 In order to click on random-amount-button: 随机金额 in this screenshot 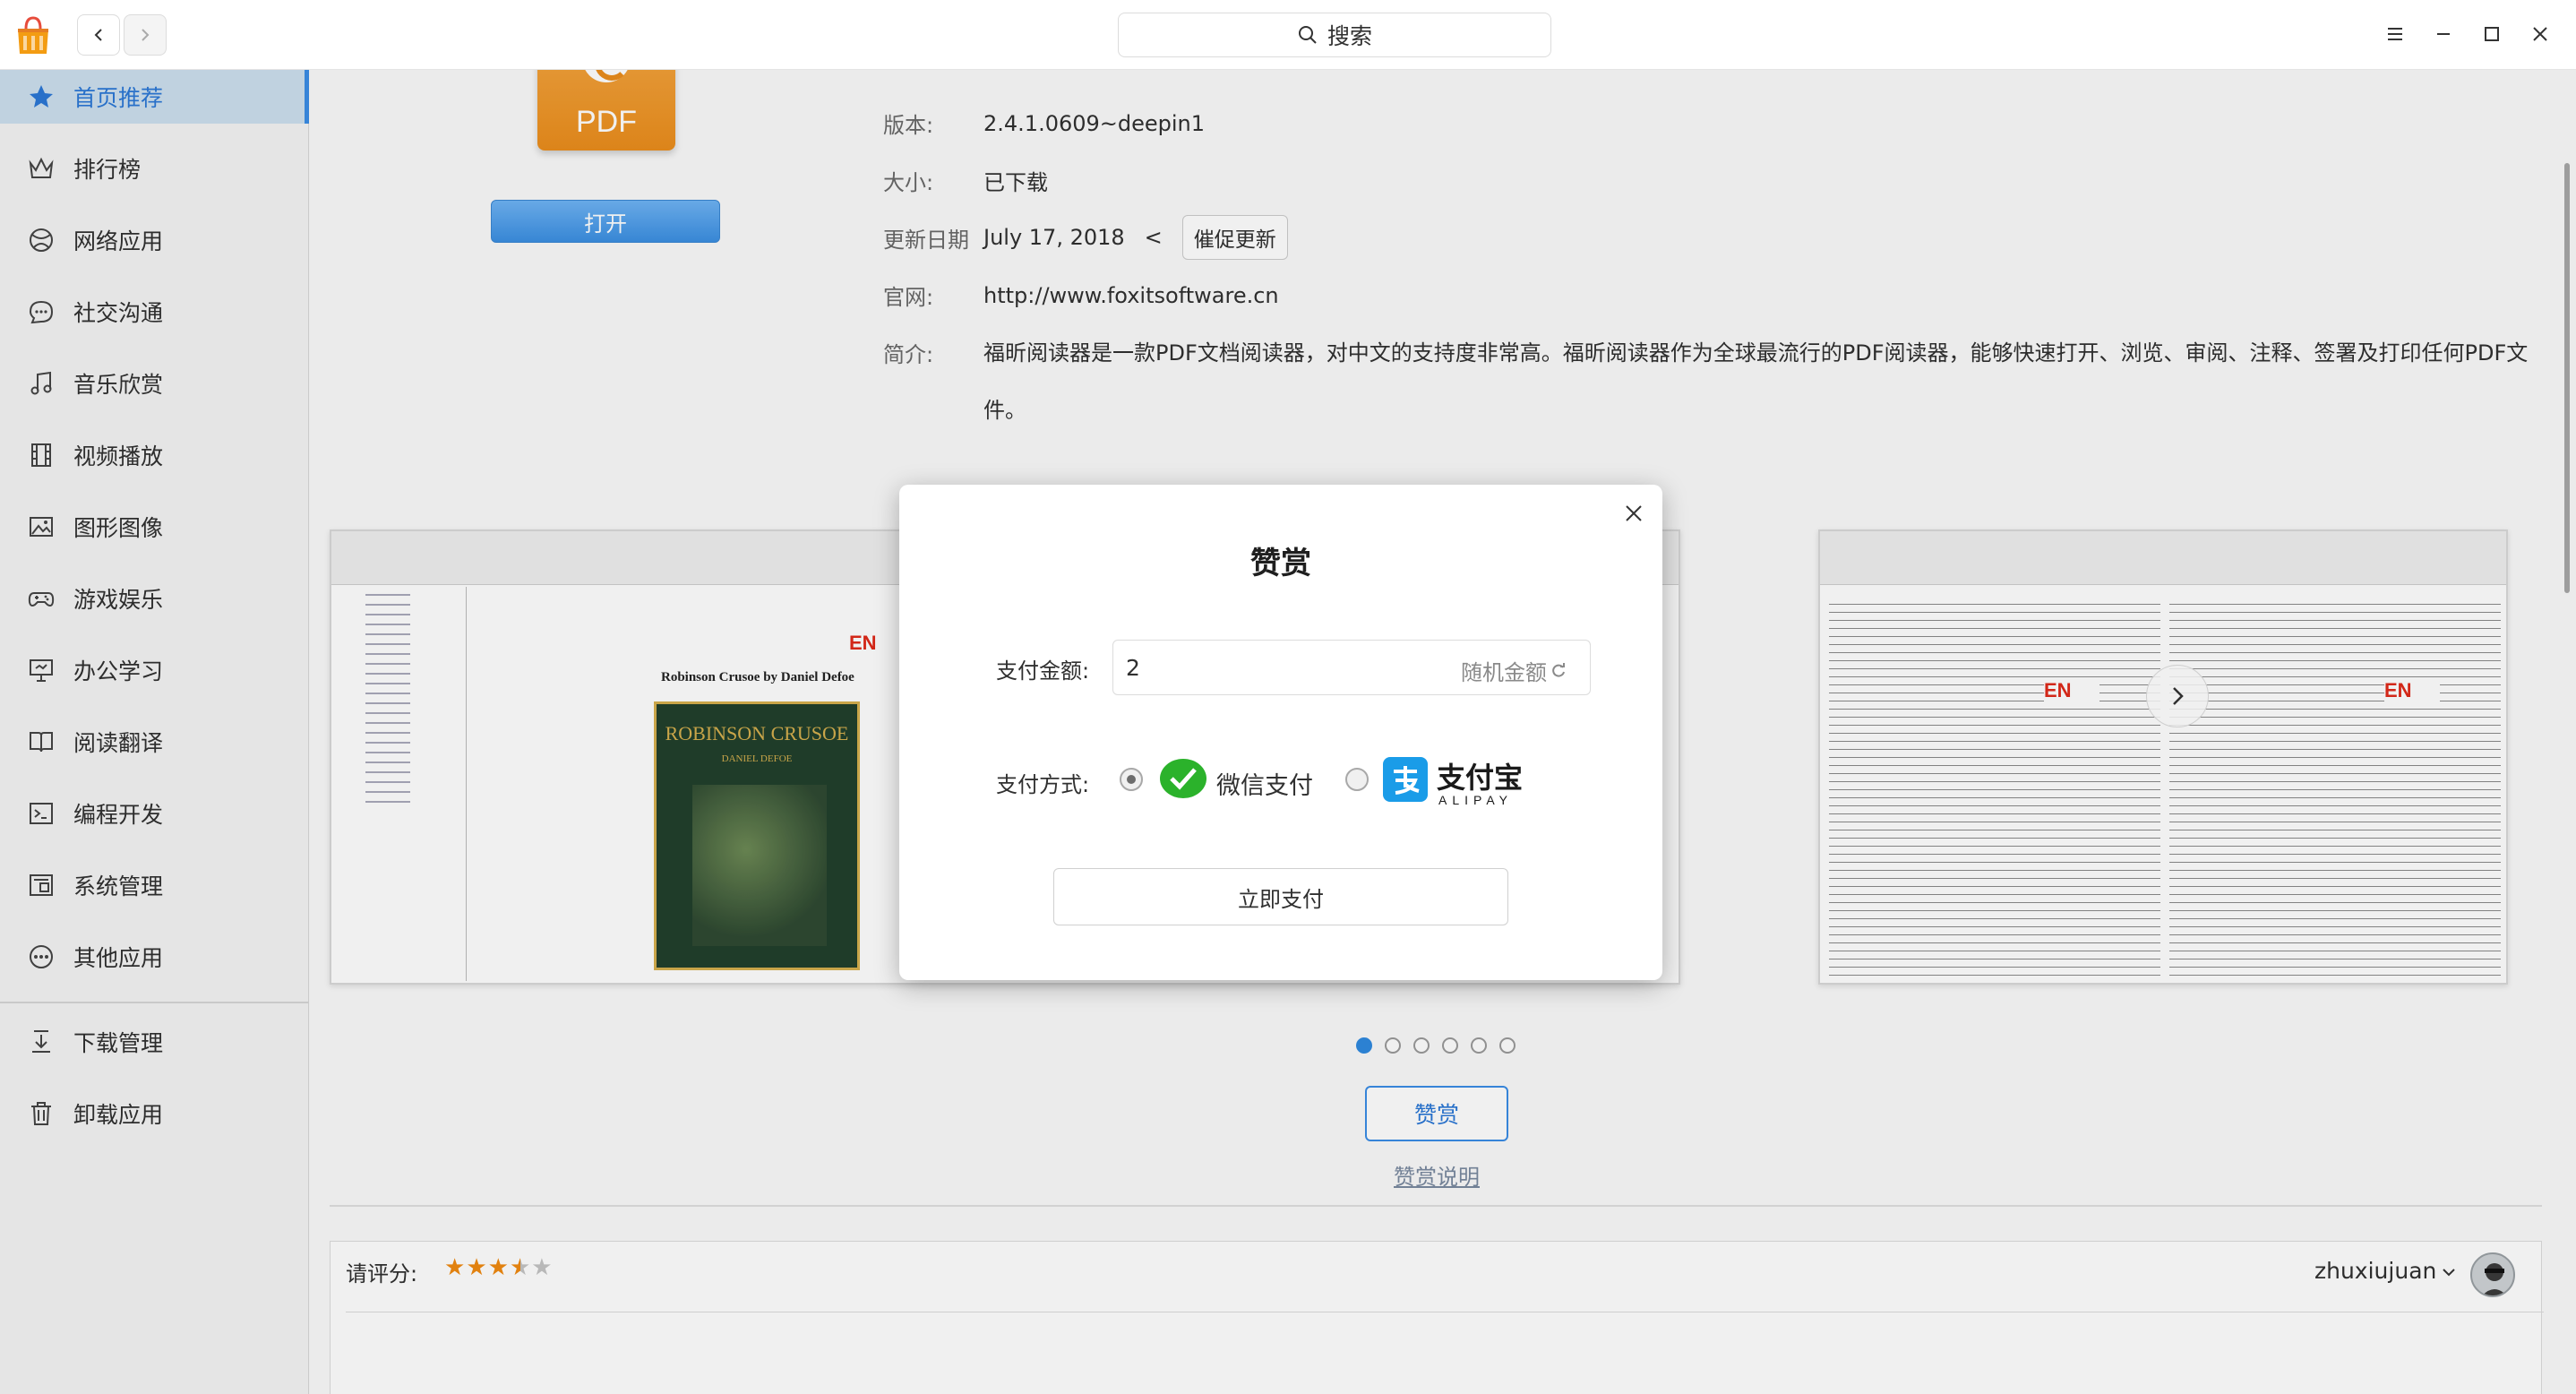, I will do `click(1514, 670)`.